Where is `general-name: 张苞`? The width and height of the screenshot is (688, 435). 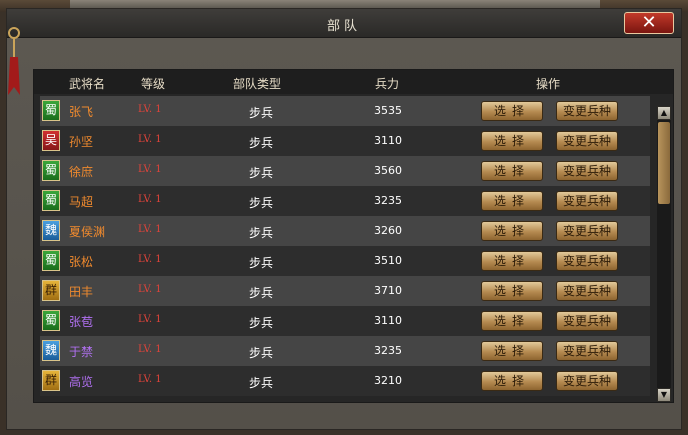
general-name: 张苞 is located at coordinates (81, 321).